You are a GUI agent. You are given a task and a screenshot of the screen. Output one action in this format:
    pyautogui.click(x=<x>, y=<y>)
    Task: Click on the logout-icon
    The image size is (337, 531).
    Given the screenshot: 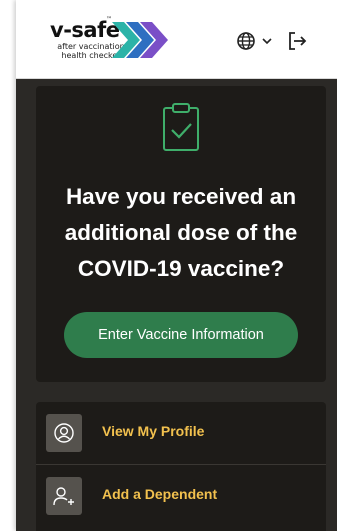 What is the action you would take?
    pyautogui.click(x=298, y=41)
    